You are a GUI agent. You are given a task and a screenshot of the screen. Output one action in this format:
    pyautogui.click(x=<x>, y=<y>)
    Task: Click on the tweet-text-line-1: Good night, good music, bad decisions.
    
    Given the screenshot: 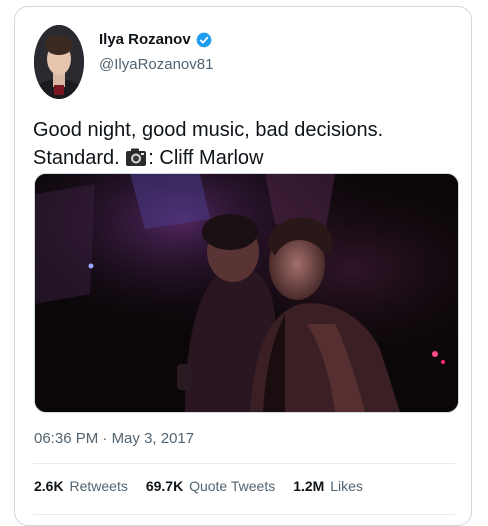 What is the action you would take?
    pyautogui.click(x=208, y=130)
    